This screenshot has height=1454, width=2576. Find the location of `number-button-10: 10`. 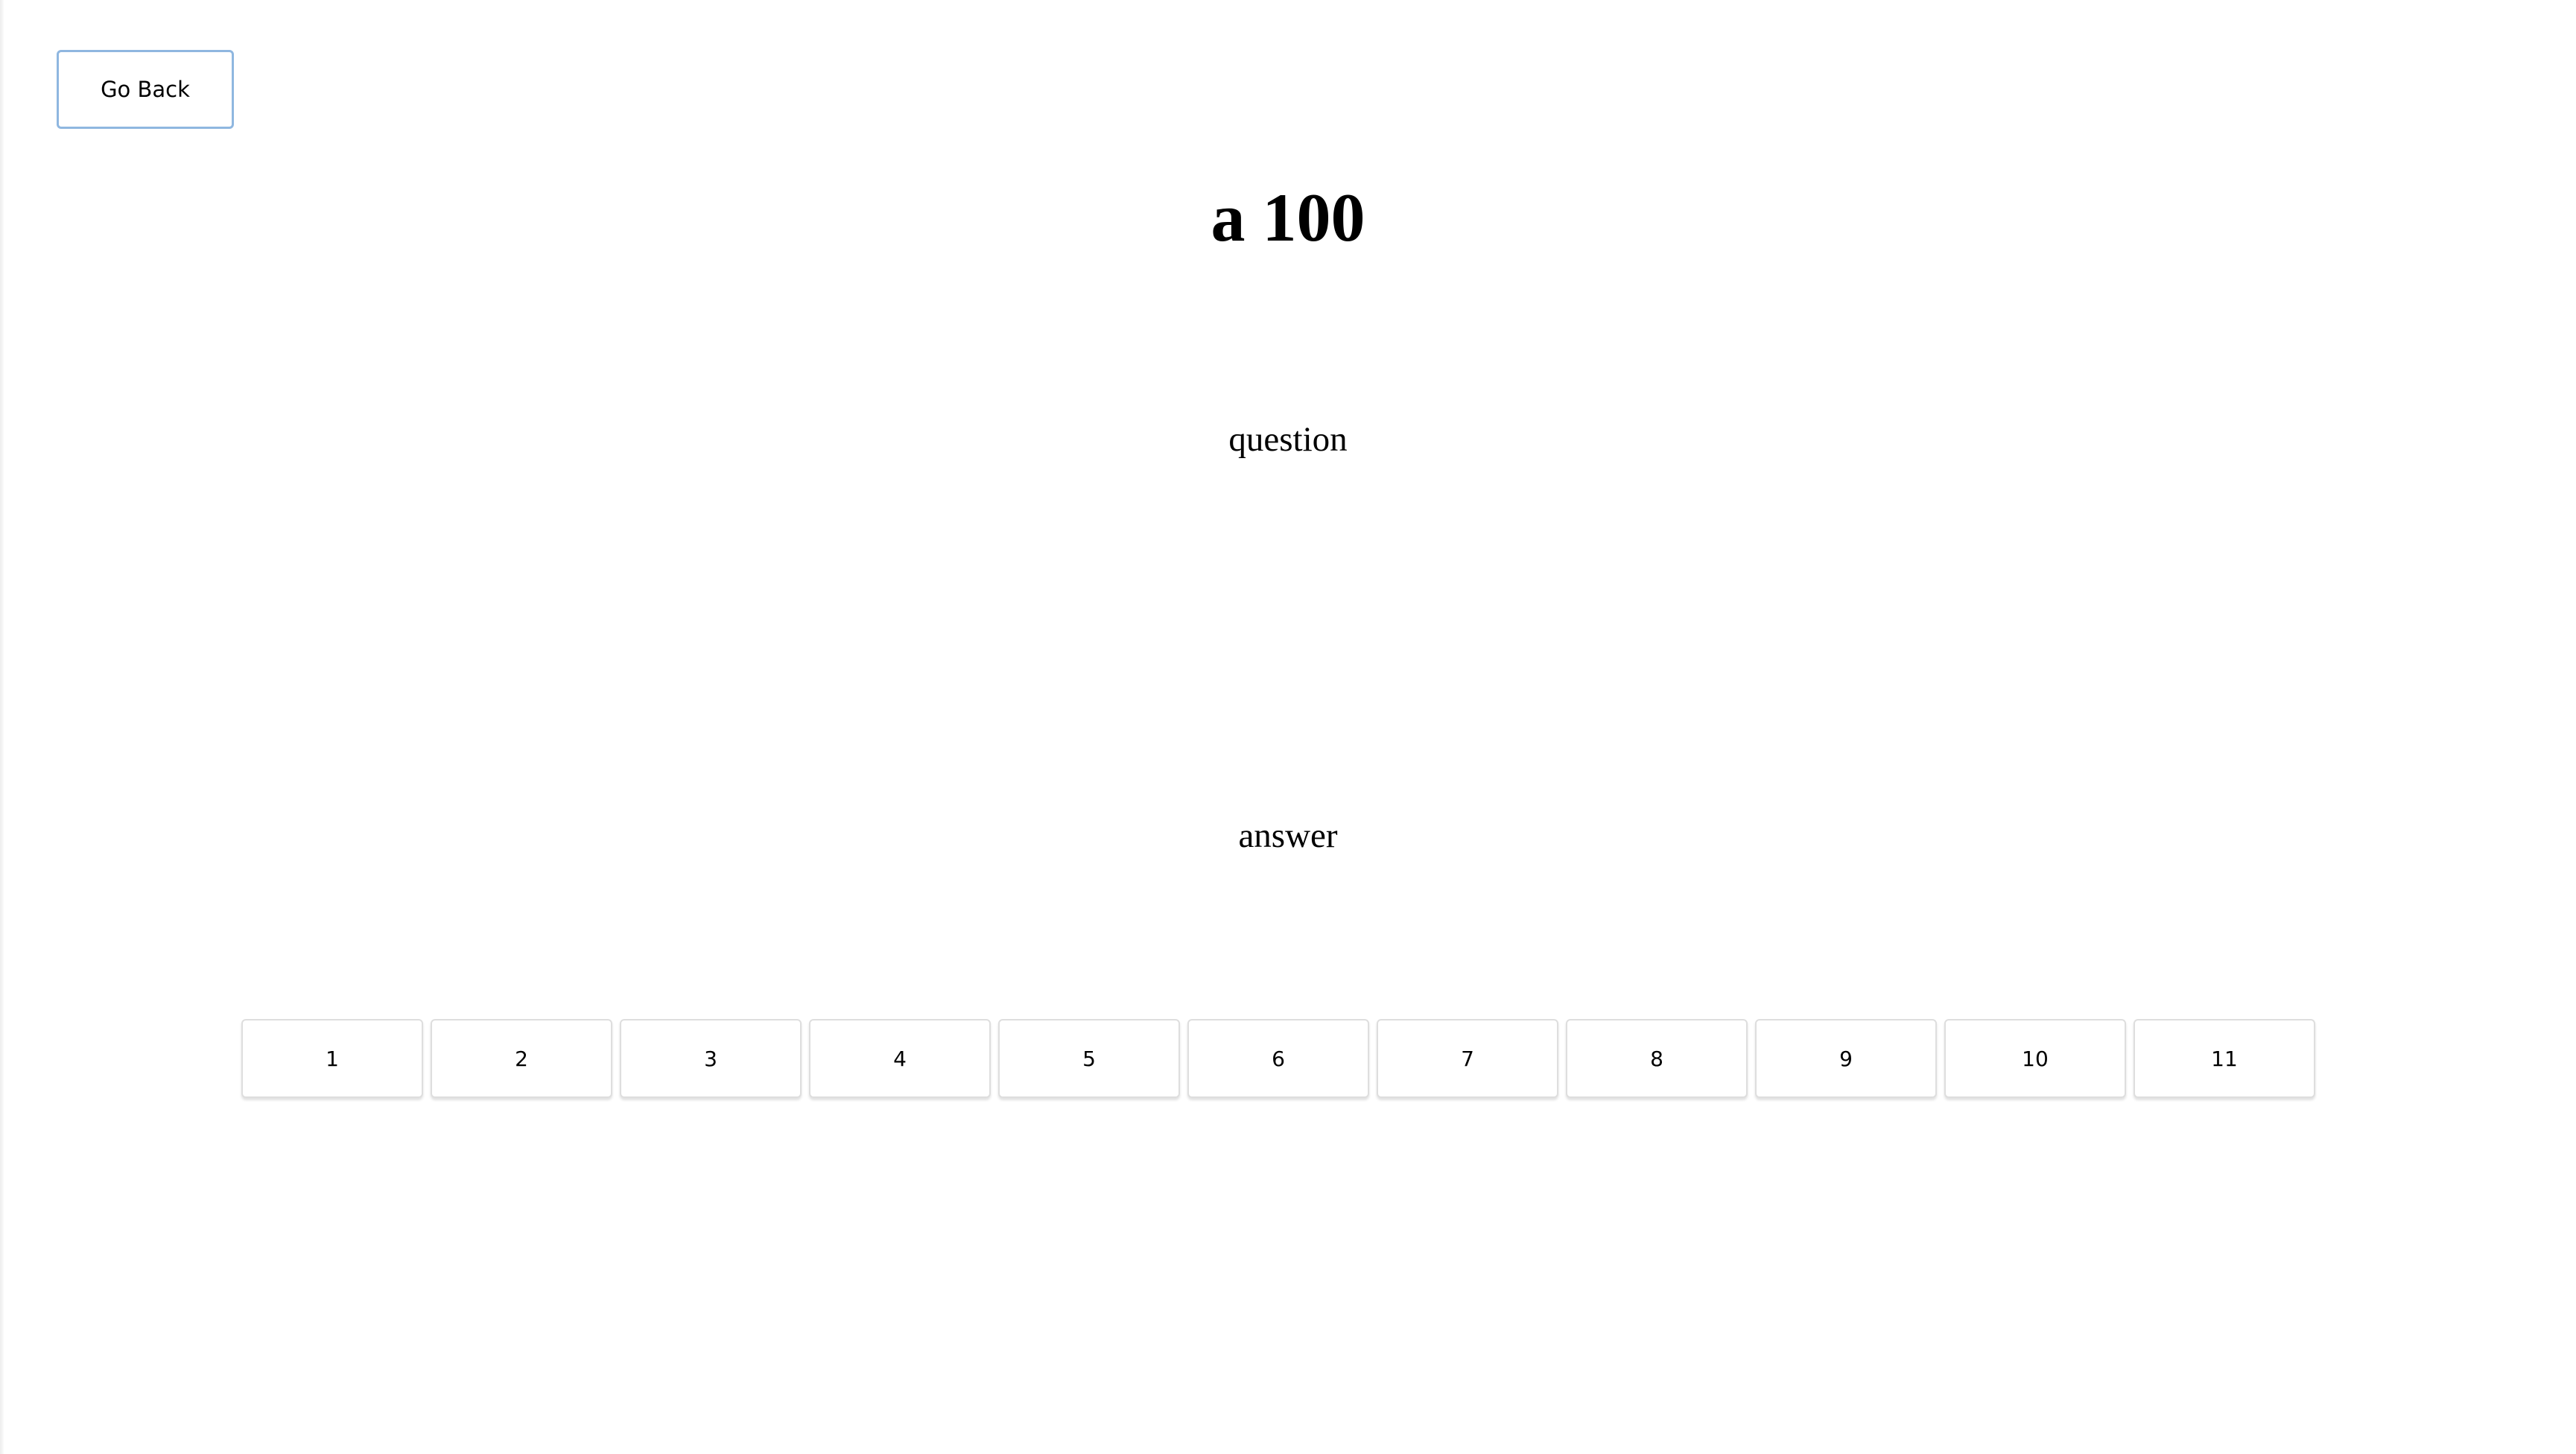

number-button-10: 10 is located at coordinates (2035, 1058).